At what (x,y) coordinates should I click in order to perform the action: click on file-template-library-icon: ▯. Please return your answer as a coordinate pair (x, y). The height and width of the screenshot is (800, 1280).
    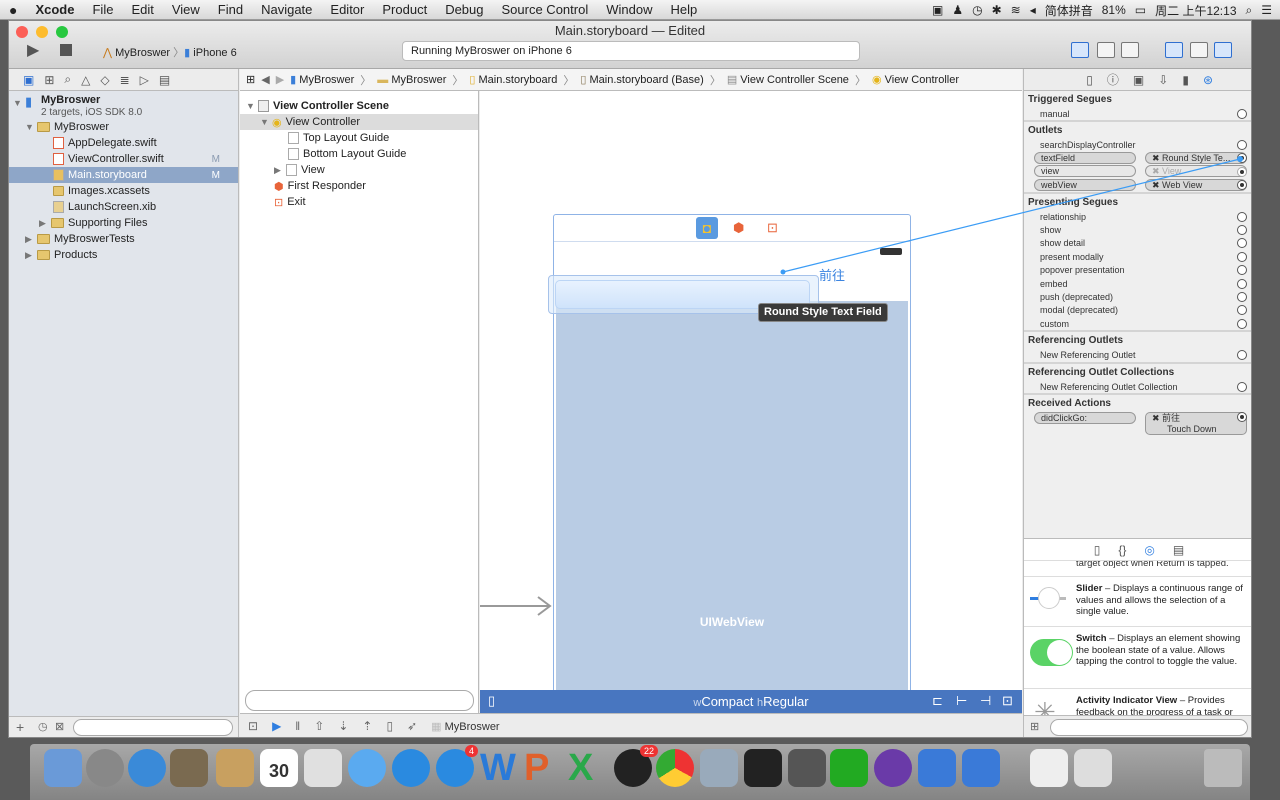
    Looking at the image, I should click on (1097, 550).